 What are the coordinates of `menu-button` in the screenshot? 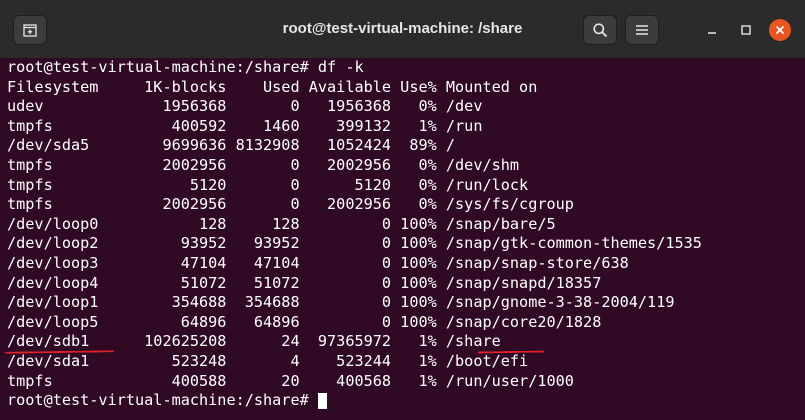 It's located at (642, 30).